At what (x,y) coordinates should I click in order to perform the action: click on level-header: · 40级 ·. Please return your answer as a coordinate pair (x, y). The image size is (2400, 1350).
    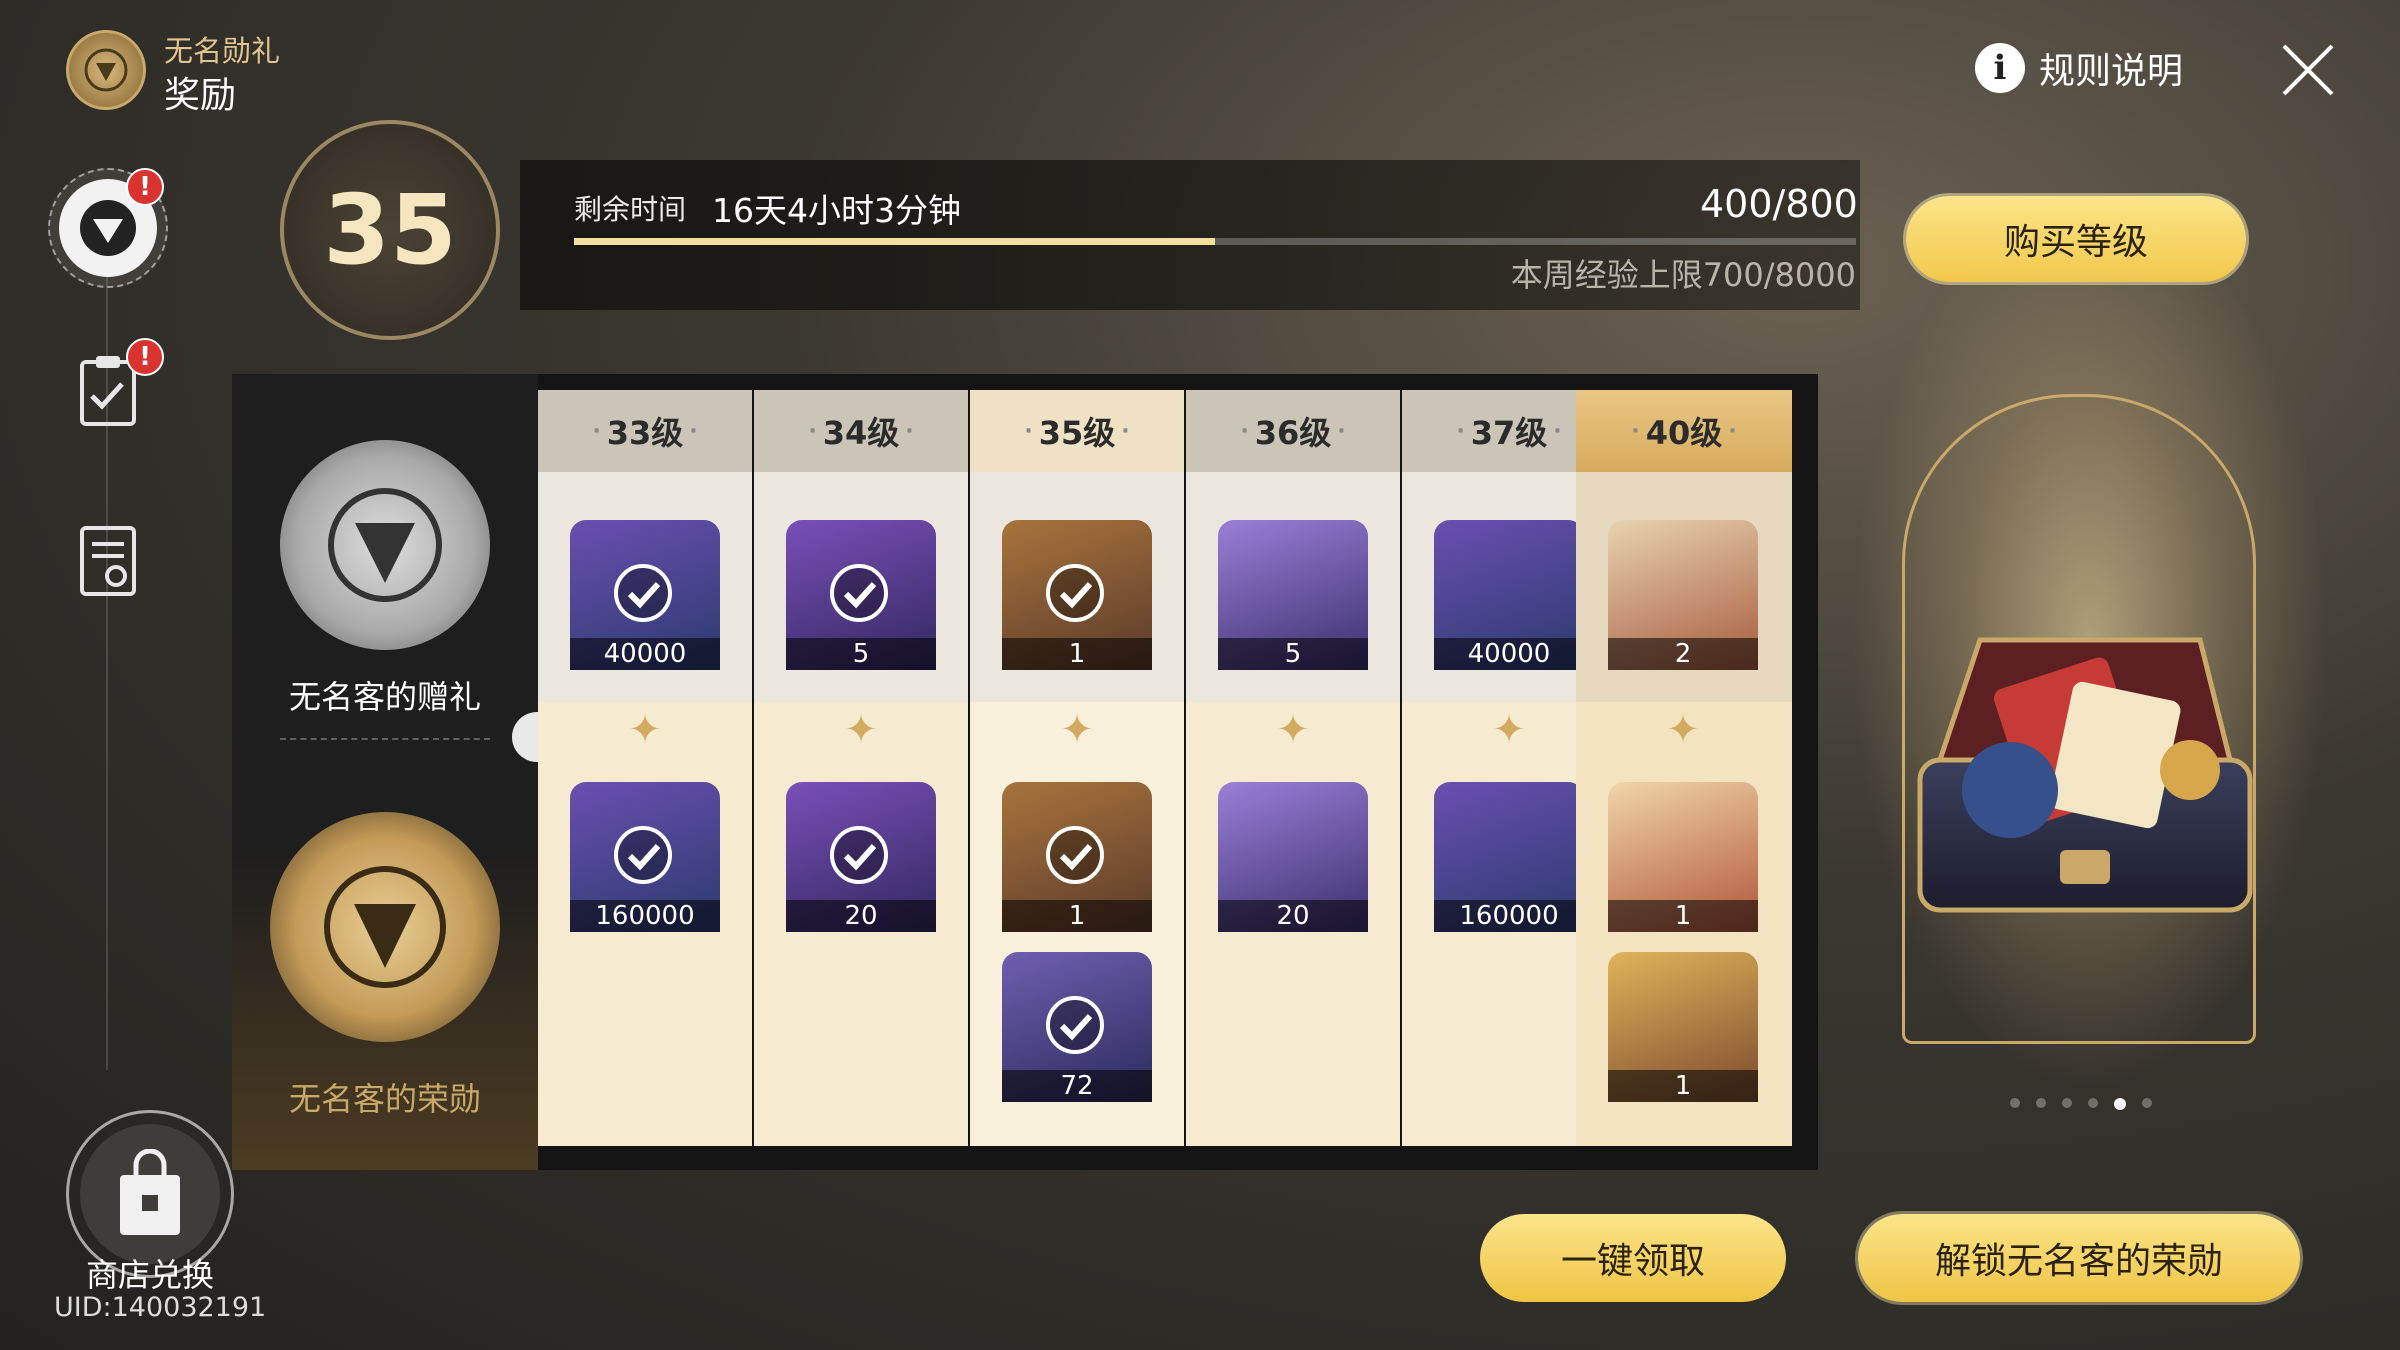
    Looking at the image, I should click on (1684, 431).